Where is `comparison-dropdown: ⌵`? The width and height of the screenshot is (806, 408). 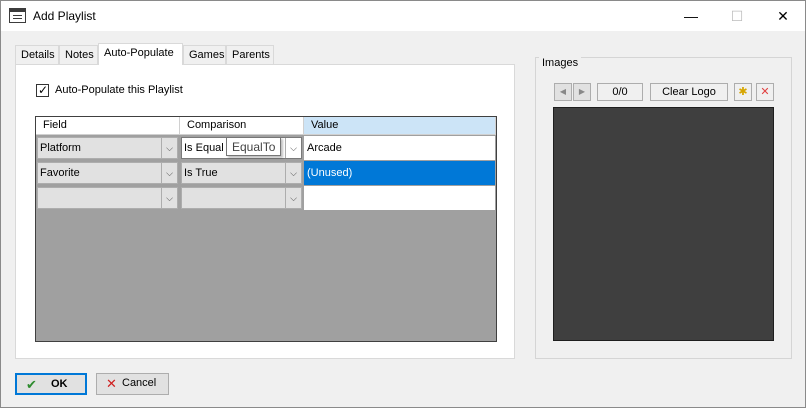 comparison-dropdown: ⌵ is located at coordinates (241, 198).